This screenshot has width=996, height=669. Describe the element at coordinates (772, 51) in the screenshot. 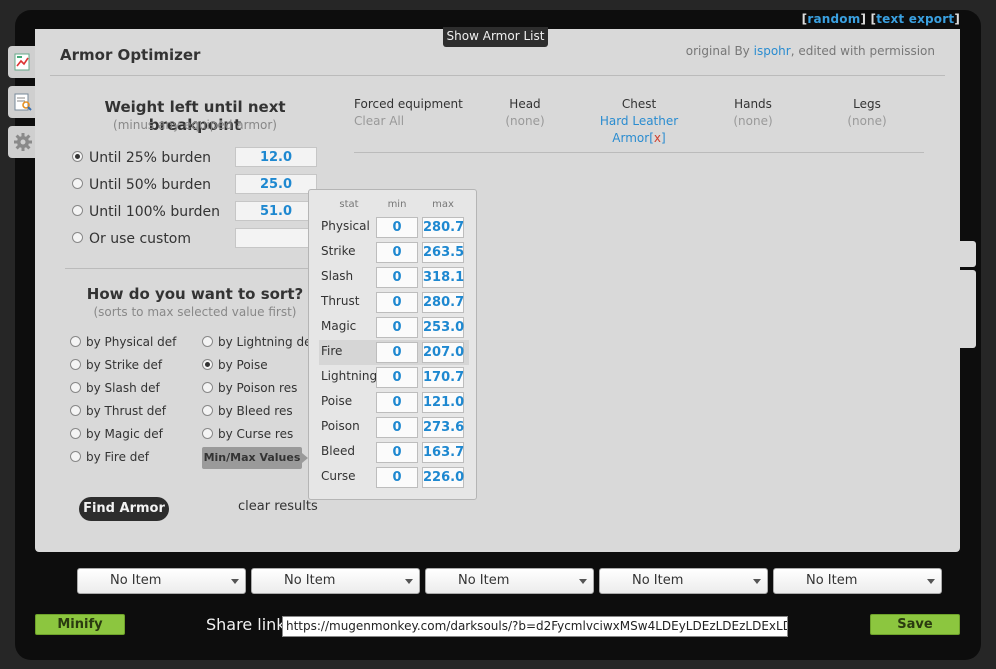

I see `author-link: ispohr` at that location.